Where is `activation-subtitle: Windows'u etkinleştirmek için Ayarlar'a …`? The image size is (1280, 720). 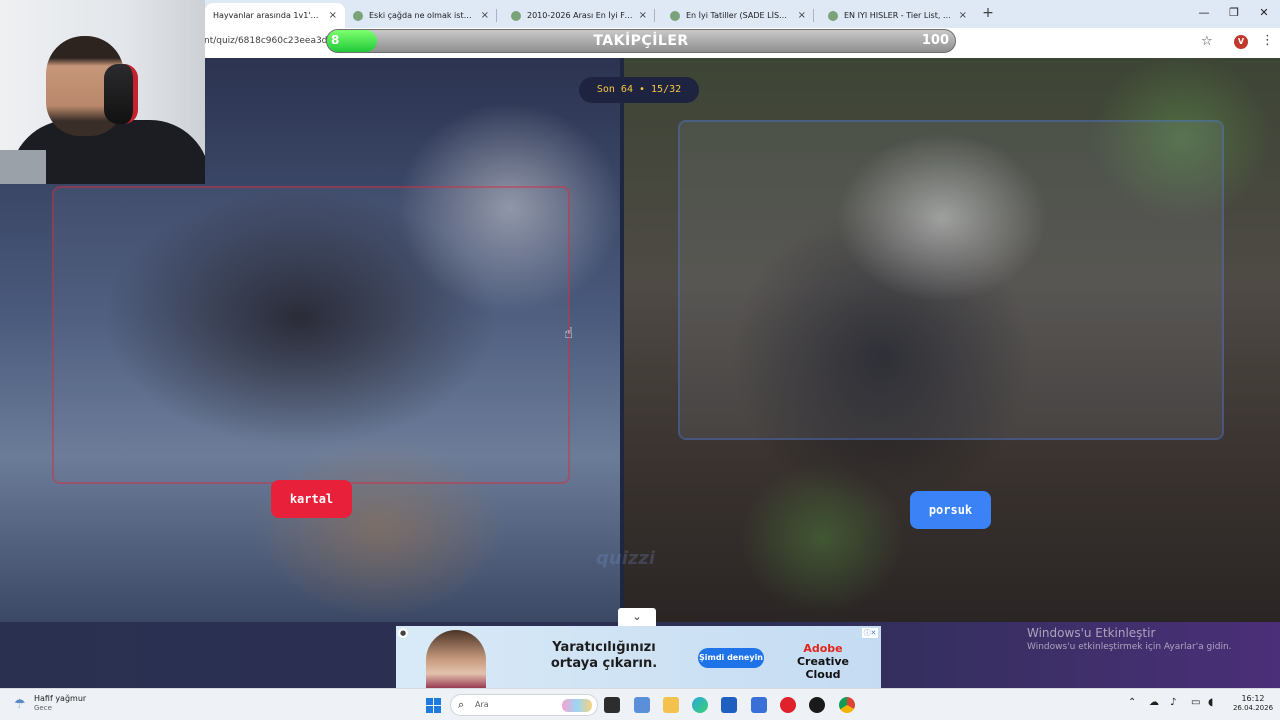 activation-subtitle: Windows'u etkinleştirmek için Ayarlar'a … is located at coordinates (1129, 647).